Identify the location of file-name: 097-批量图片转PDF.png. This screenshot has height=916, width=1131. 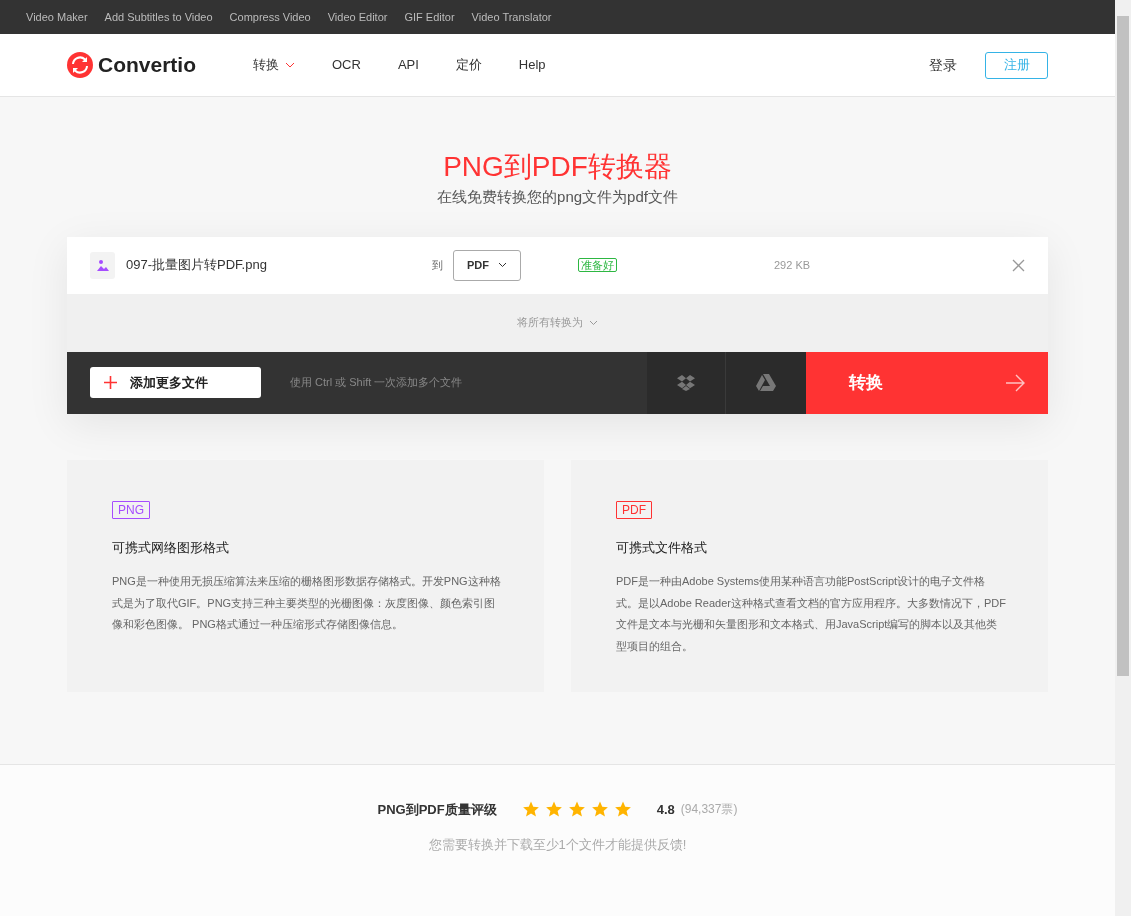
(197, 265).